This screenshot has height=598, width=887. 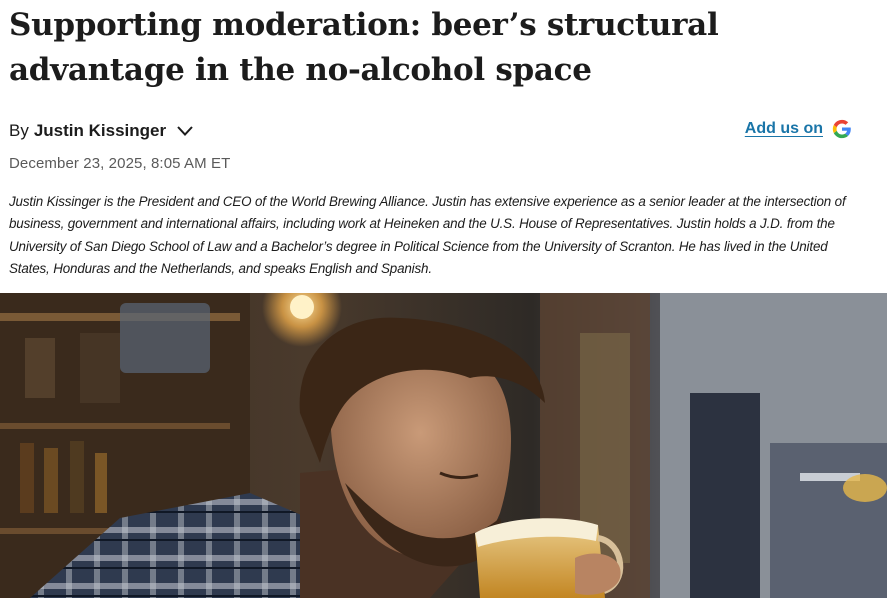 I want to click on byline-prefix: By, so click(x=19, y=130).